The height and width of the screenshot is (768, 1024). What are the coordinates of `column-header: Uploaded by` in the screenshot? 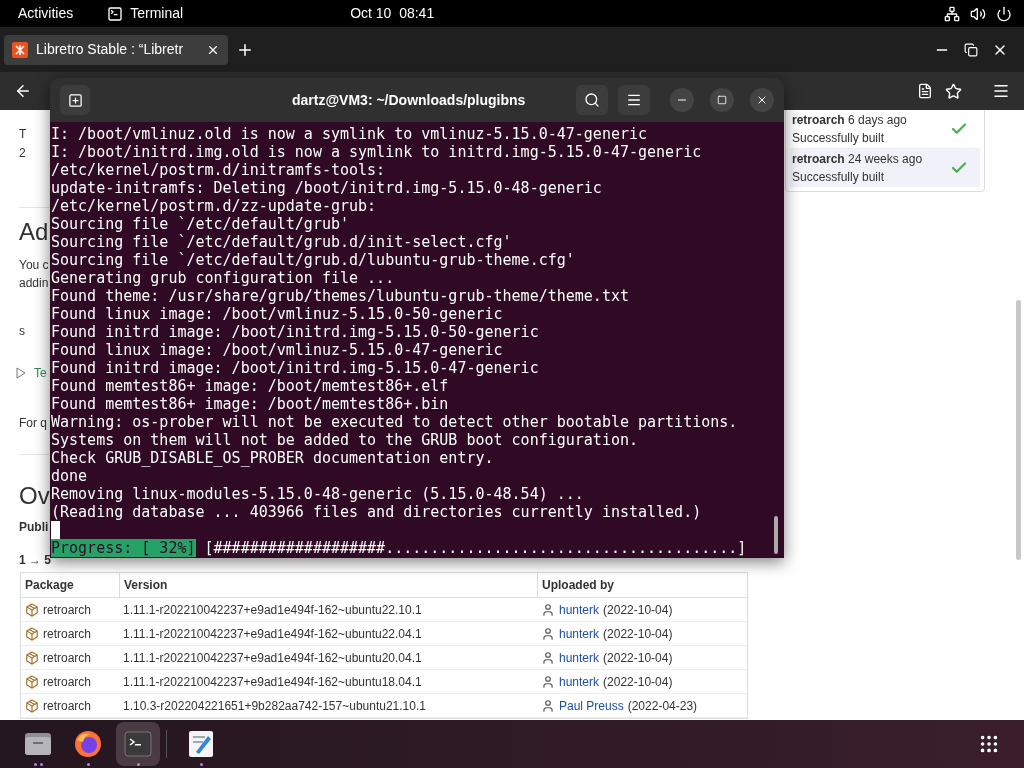 It's located at (642, 585).